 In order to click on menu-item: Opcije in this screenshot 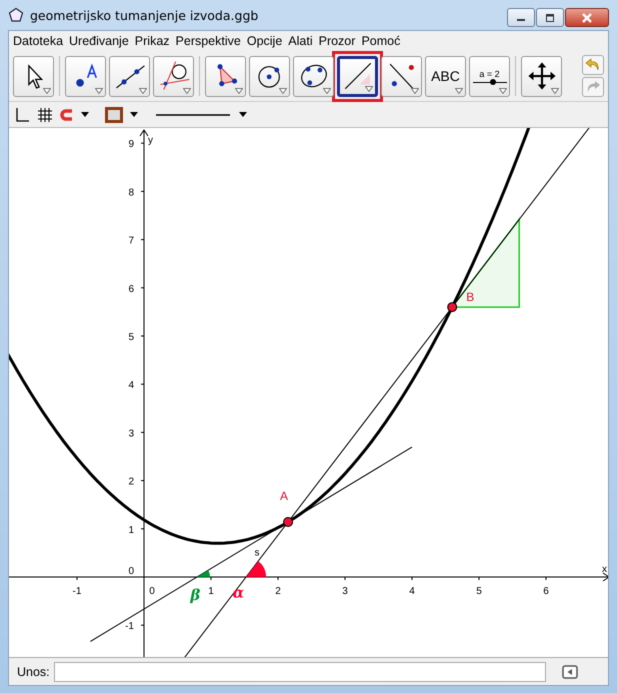, I will do `click(264, 41)`.